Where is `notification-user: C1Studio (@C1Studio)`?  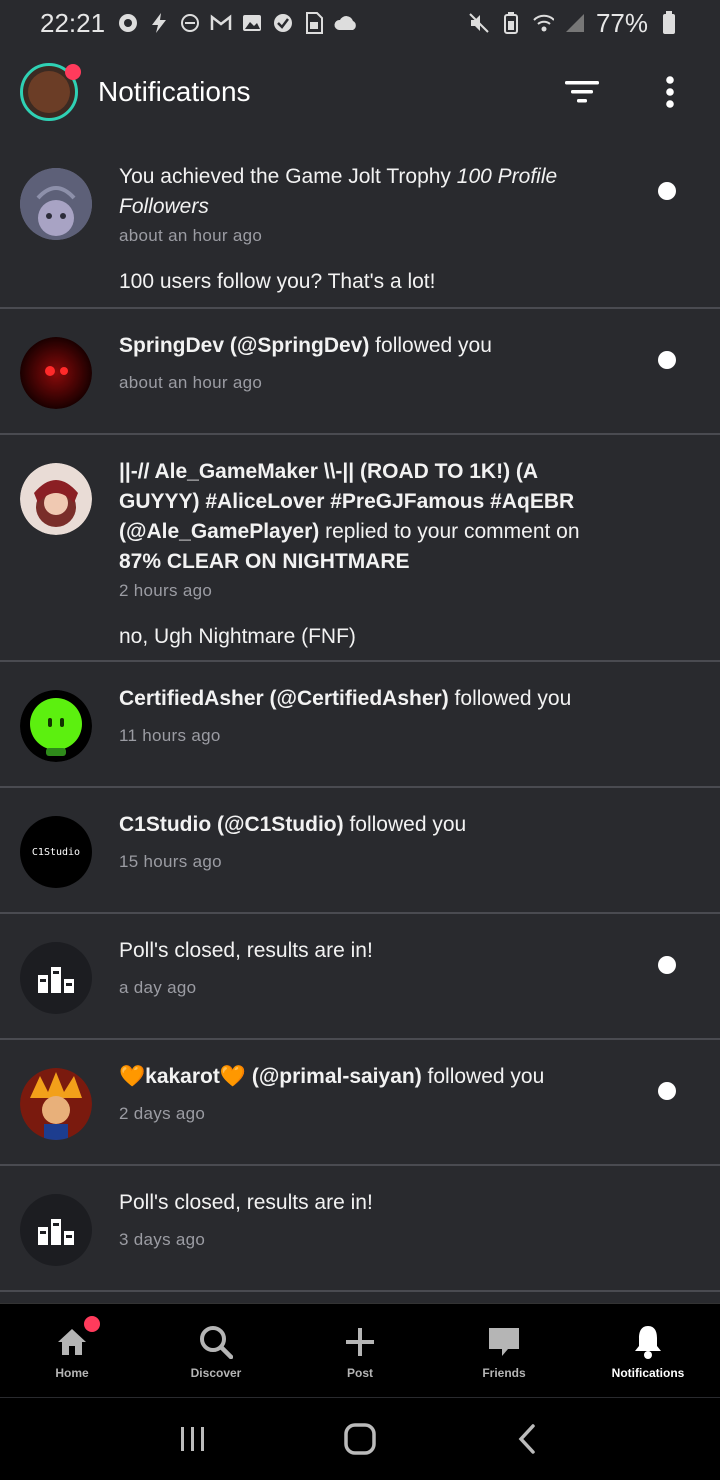 notification-user: C1Studio (@C1Studio) is located at coordinates (231, 824).